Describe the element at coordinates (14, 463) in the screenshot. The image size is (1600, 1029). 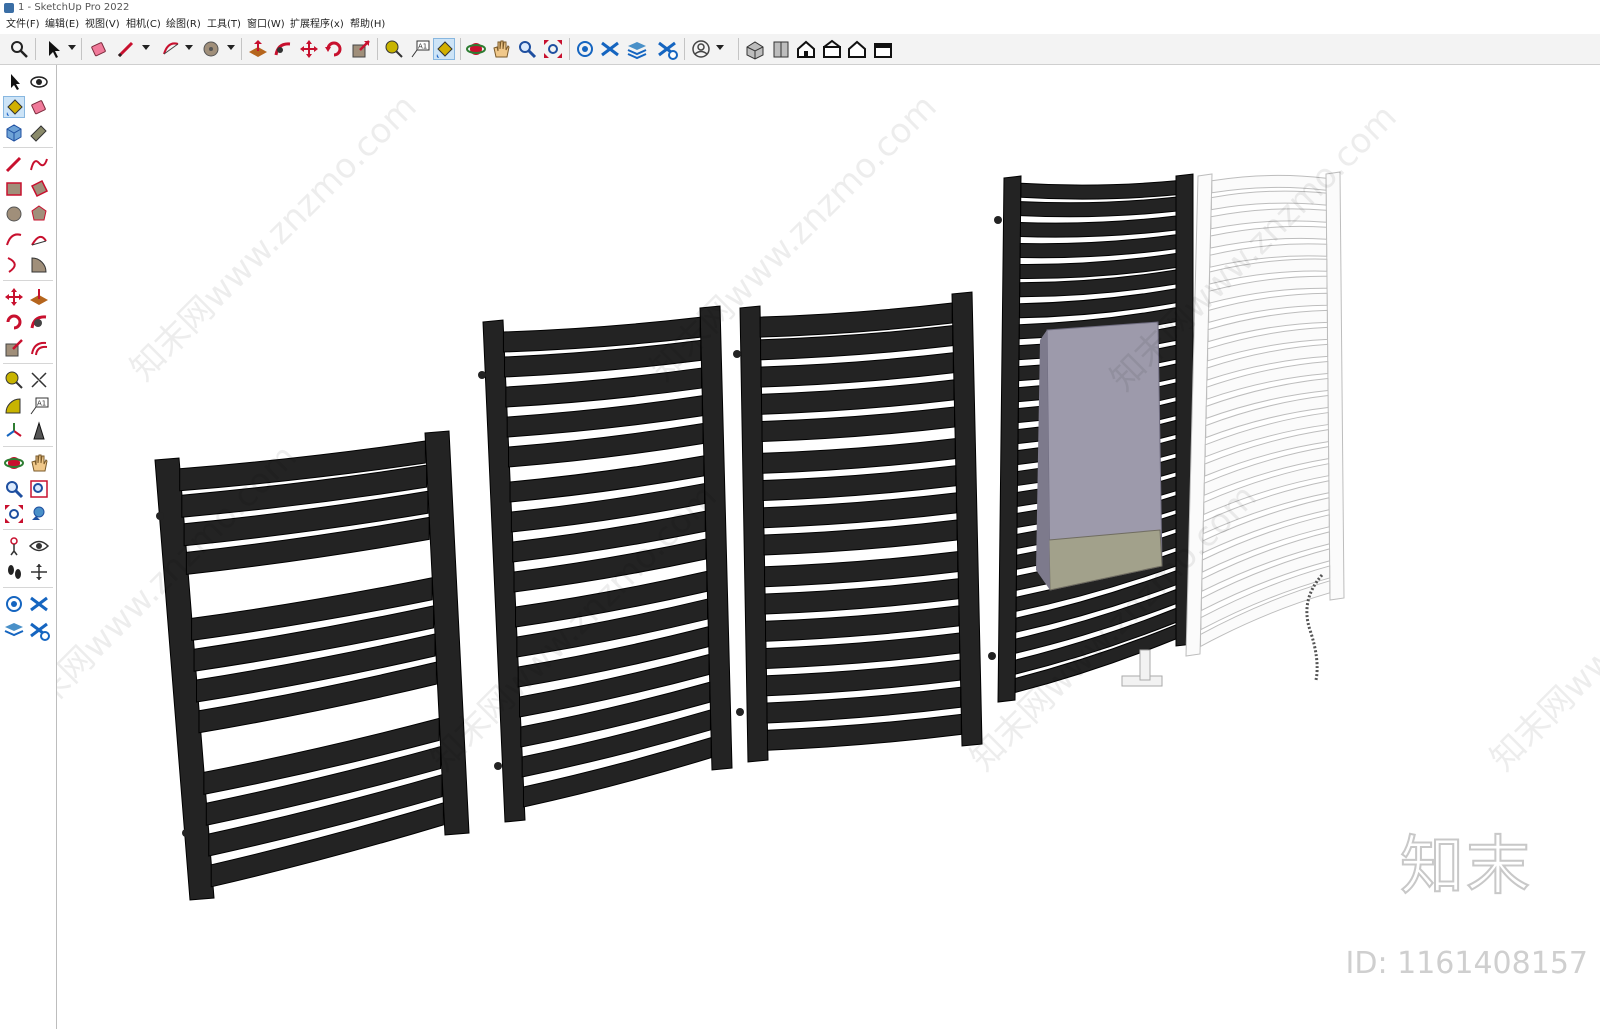
I see `orbit-camera-icon` at that location.